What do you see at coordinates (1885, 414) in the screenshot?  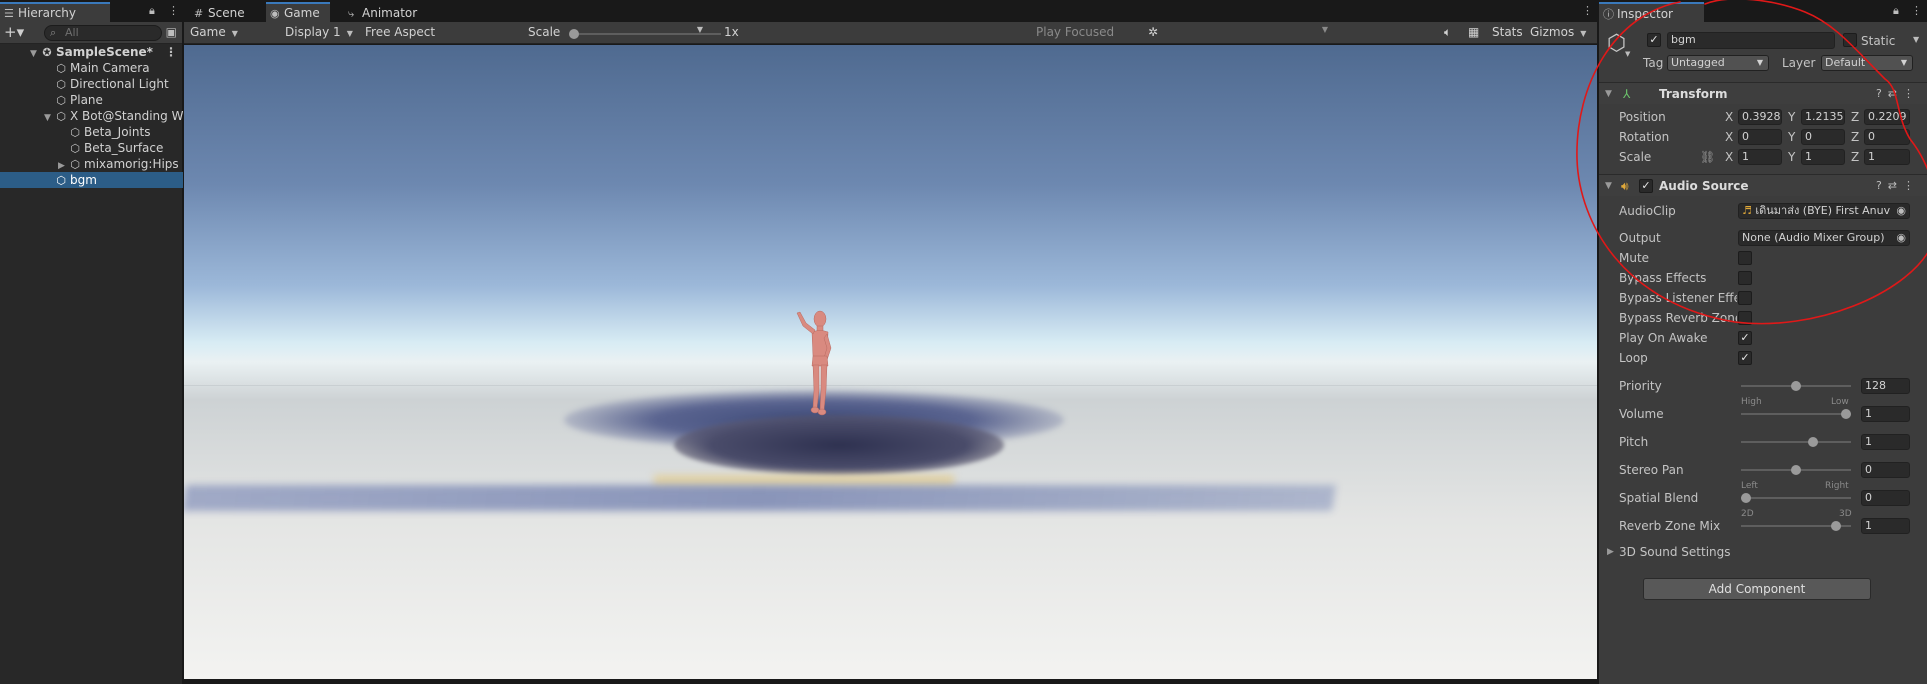 I see `volume-field: 1` at bounding box center [1885, 414].